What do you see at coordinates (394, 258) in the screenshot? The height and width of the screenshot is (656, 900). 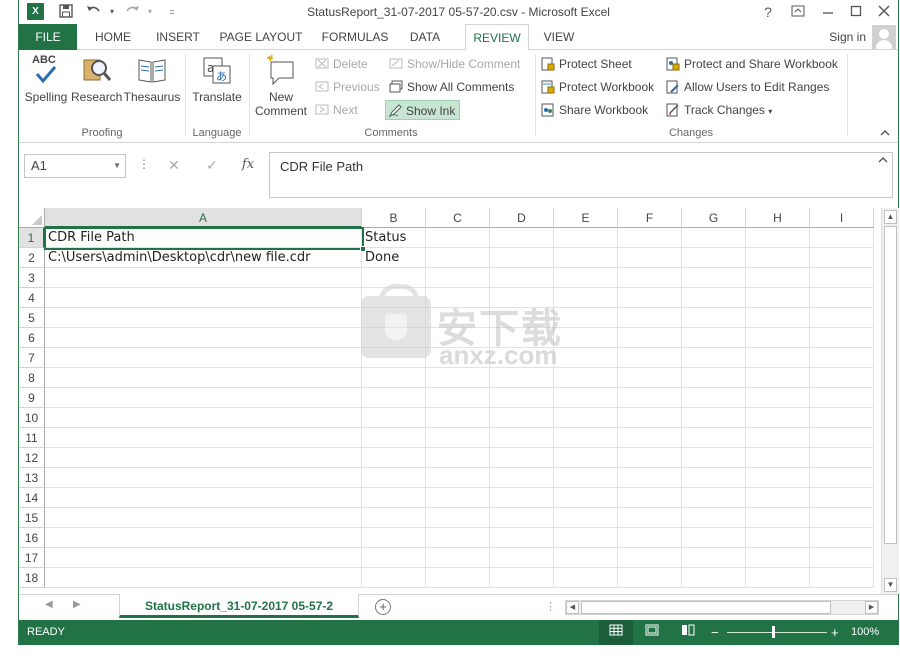 I see `cell-b2: Done` at bounding box center [394, 258].